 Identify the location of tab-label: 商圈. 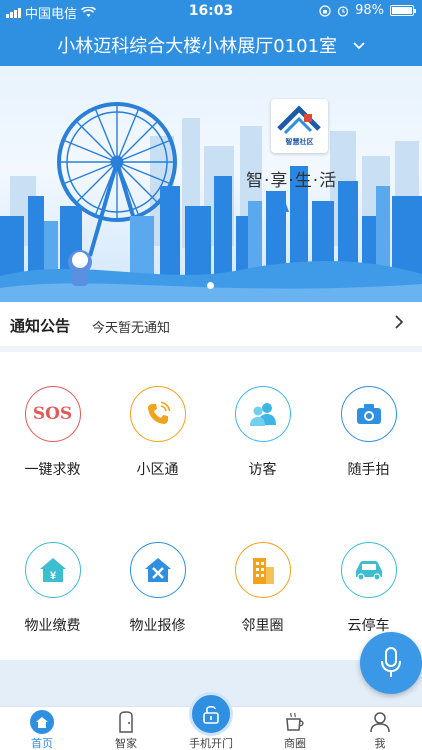
(295, 743).